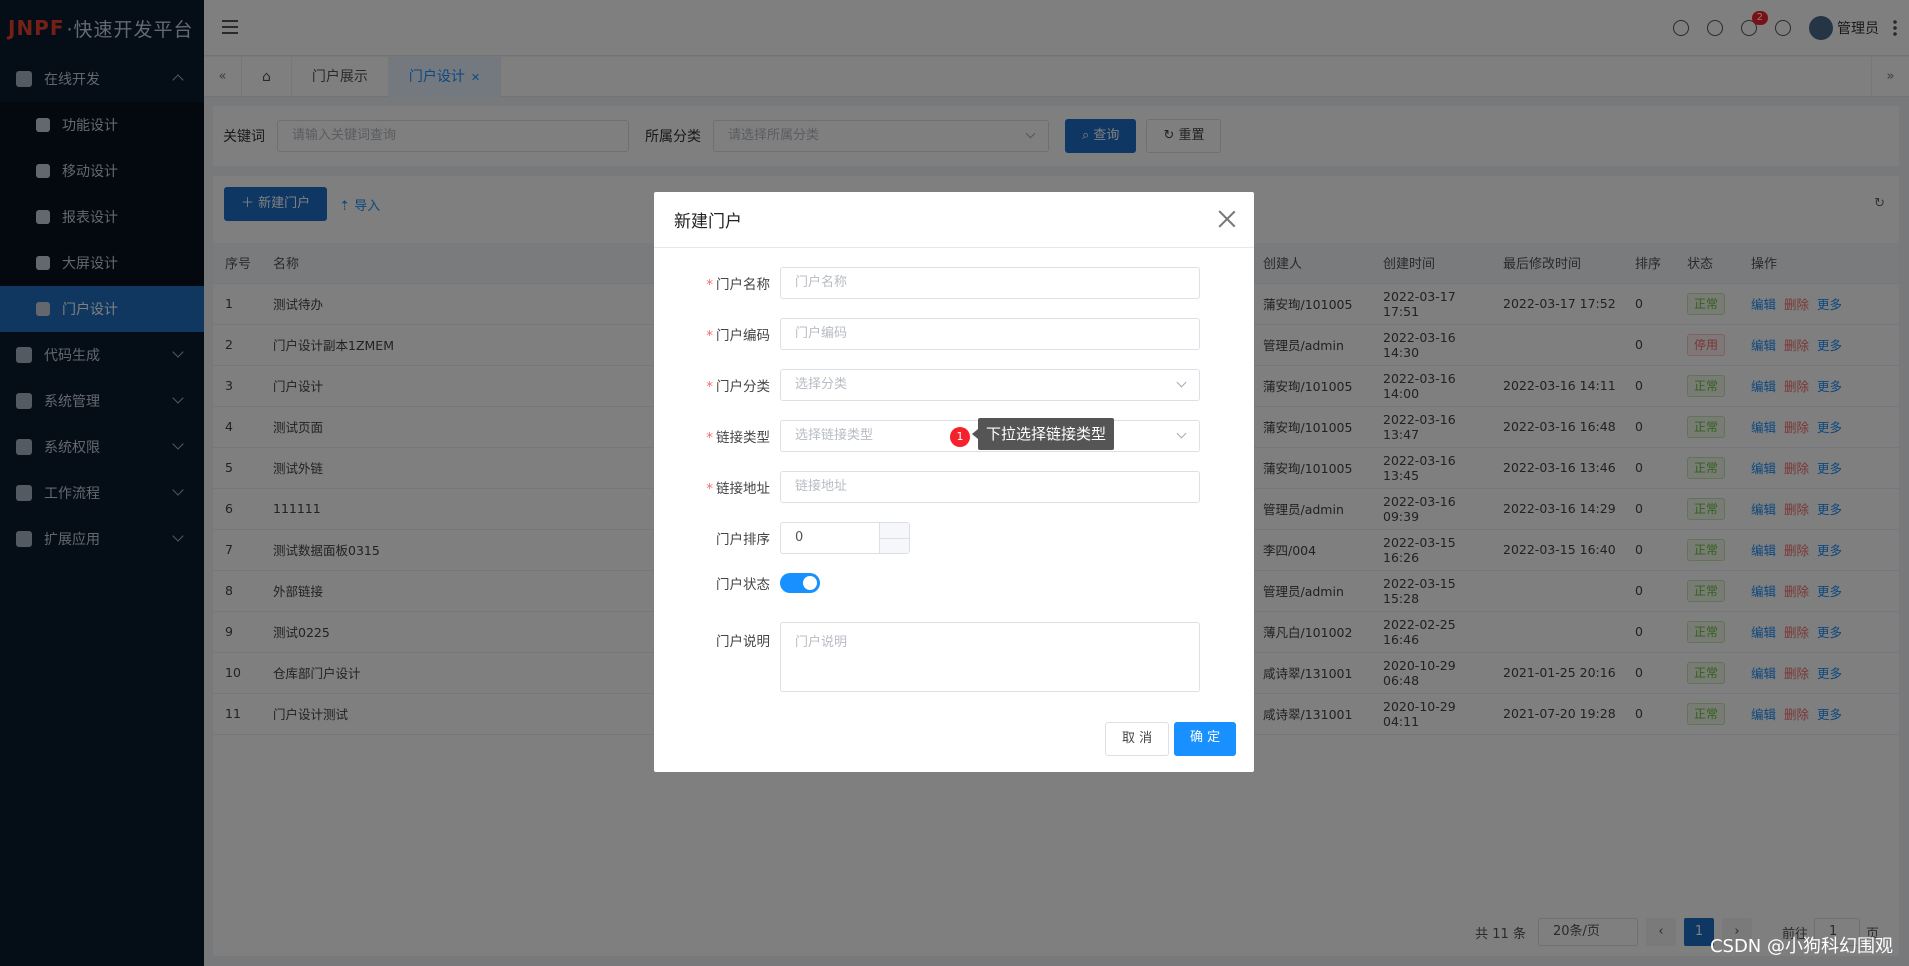 This screenshot has width=1909, height=966. Describe the element at coordinates (894, 538) in the screenshot. I see `stepper-arrows-icon` at that location.